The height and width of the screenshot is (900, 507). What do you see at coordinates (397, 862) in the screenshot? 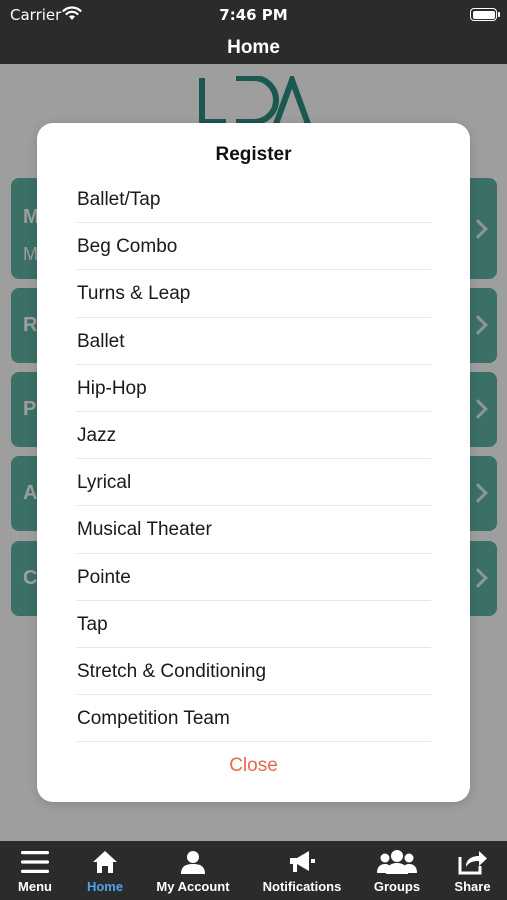
I see `groups-icon` at bounding box center [397, 862].